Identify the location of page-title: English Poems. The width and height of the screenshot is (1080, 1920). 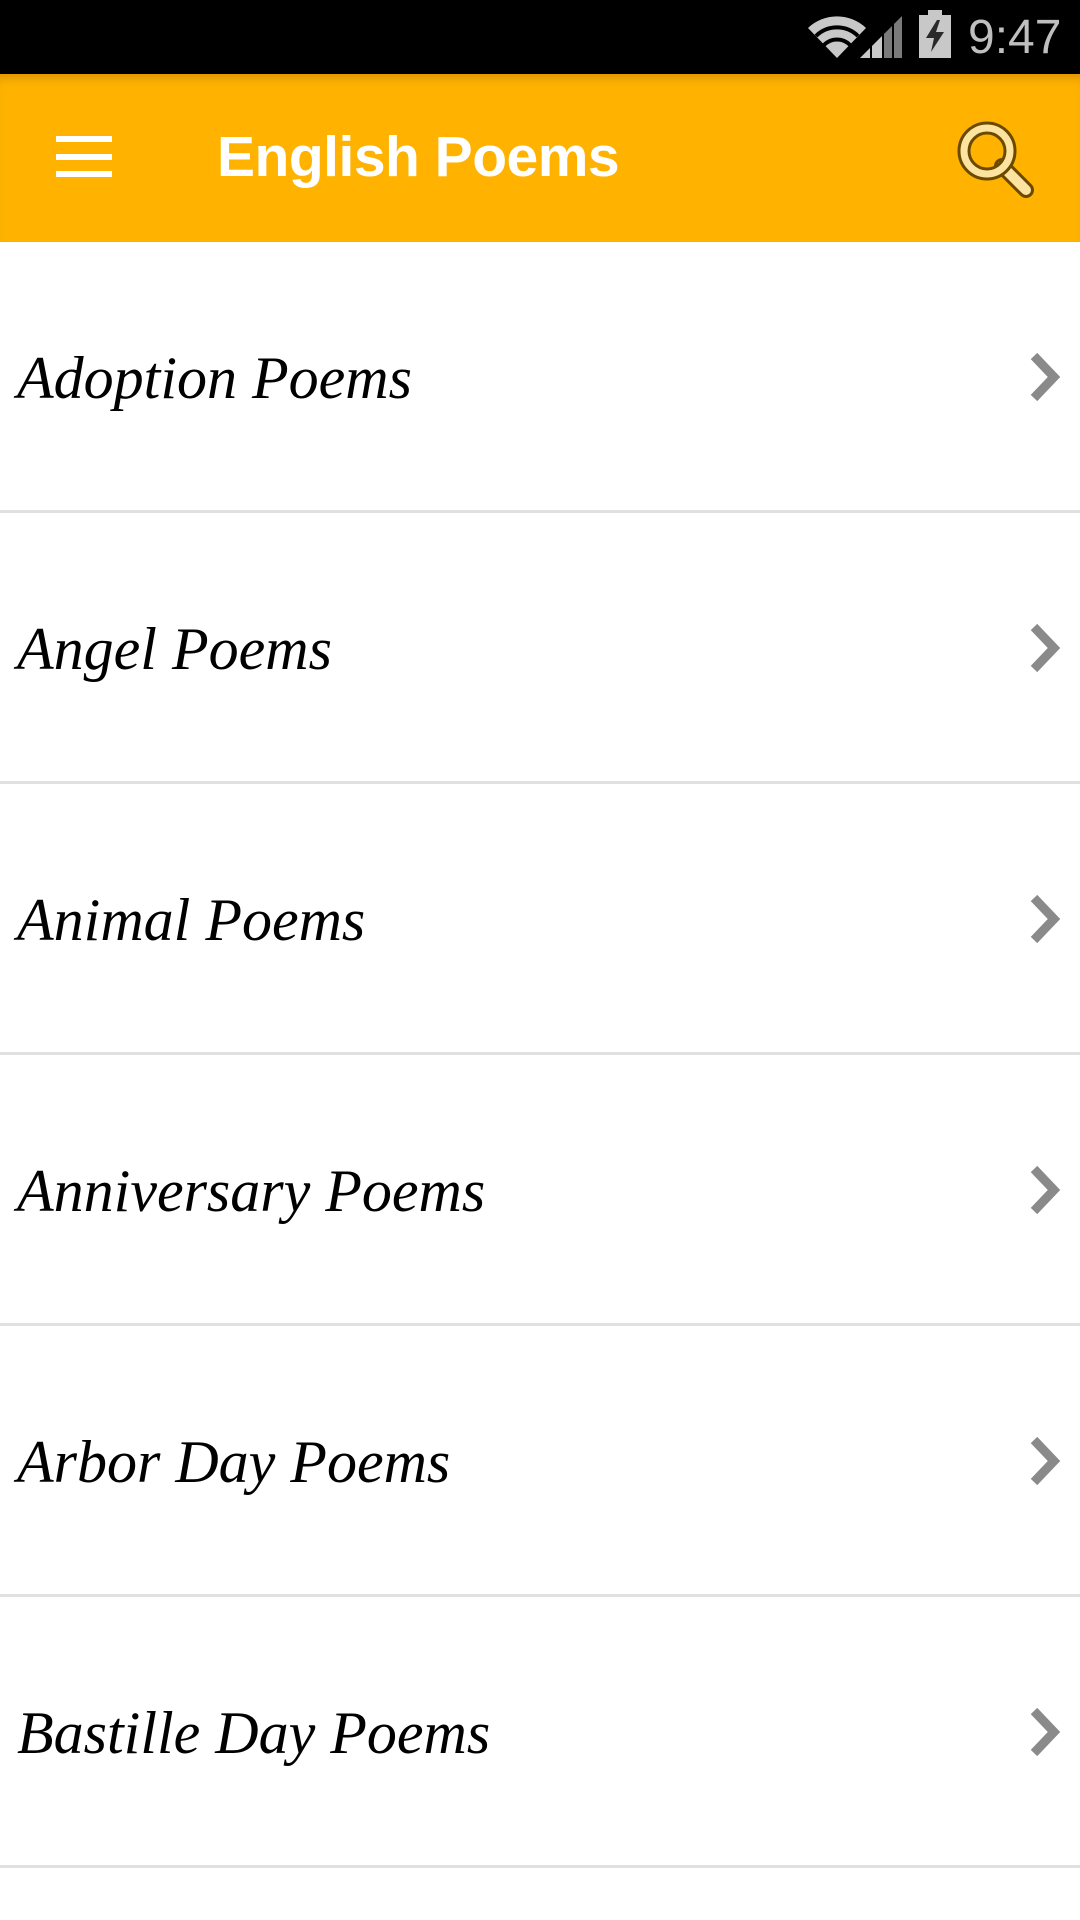
(418, 157).